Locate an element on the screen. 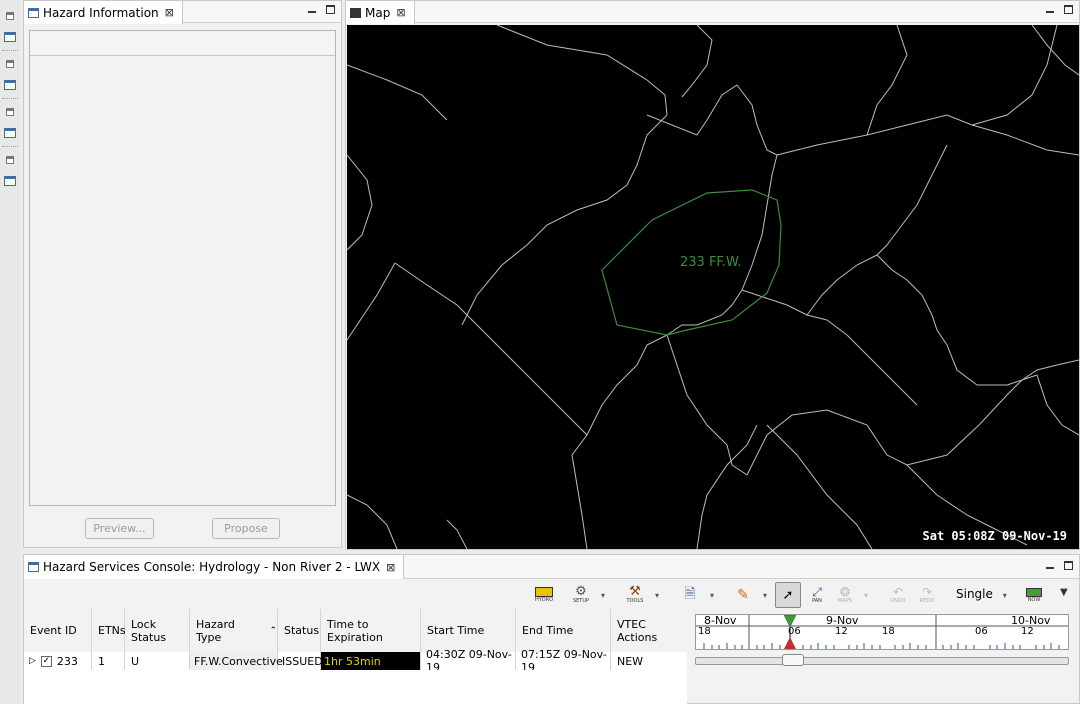 This screenshot has height=704, width=1080. hydro-label: HYDRO is located at coordinates (544, 600).